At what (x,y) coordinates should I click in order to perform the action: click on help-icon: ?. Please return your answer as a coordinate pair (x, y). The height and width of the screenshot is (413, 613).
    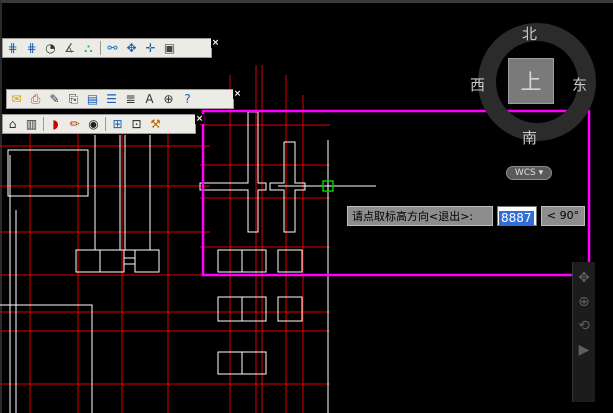
    Looking at the image, I should click on (187, 99).